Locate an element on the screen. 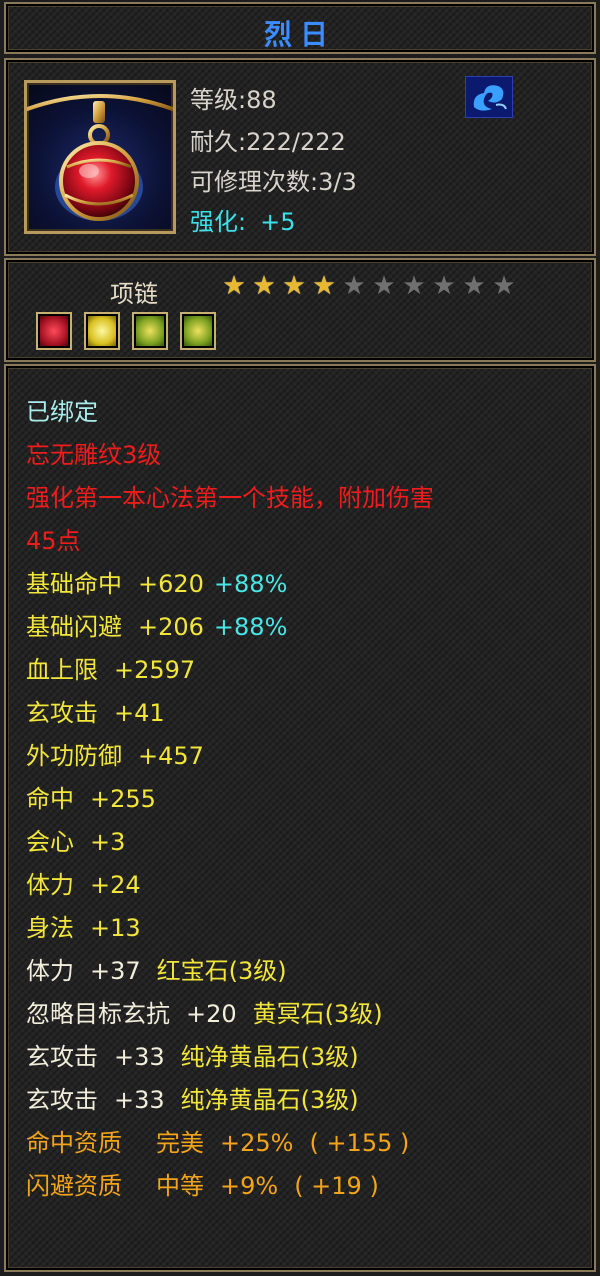  aptitude-row-2: 闪避资质 中等 +9% ( +19 ) is located at coordinates (202, 1186).